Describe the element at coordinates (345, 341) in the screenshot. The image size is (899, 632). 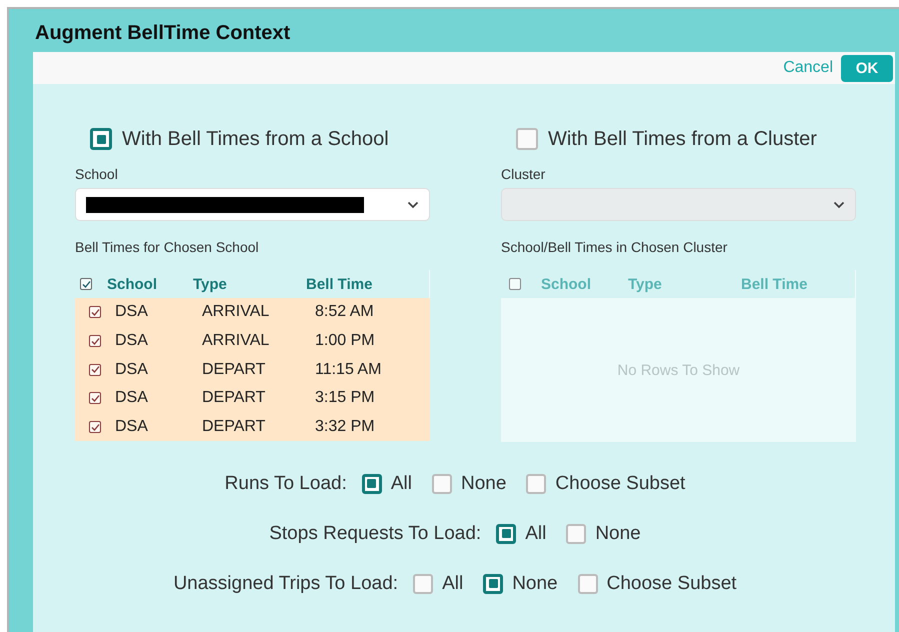
I see `table-cell-text: 1:00 PM` at that location.